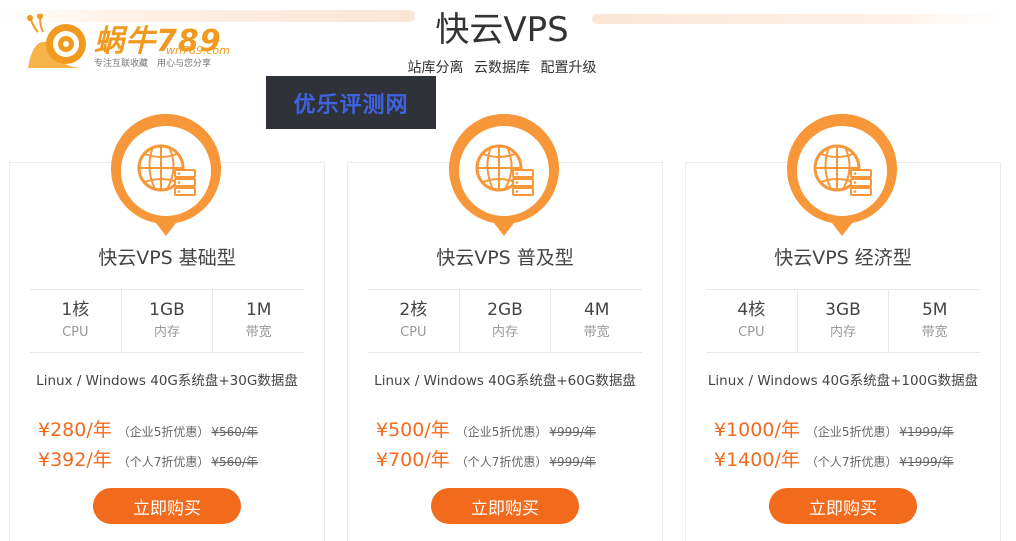 The height and width of the screenshot is (541, 1016). Describe the element at coordinates (502, 68) in the screenshot. I see `page-subtitle: 站库分离 云数据库 配置升级` at that location.